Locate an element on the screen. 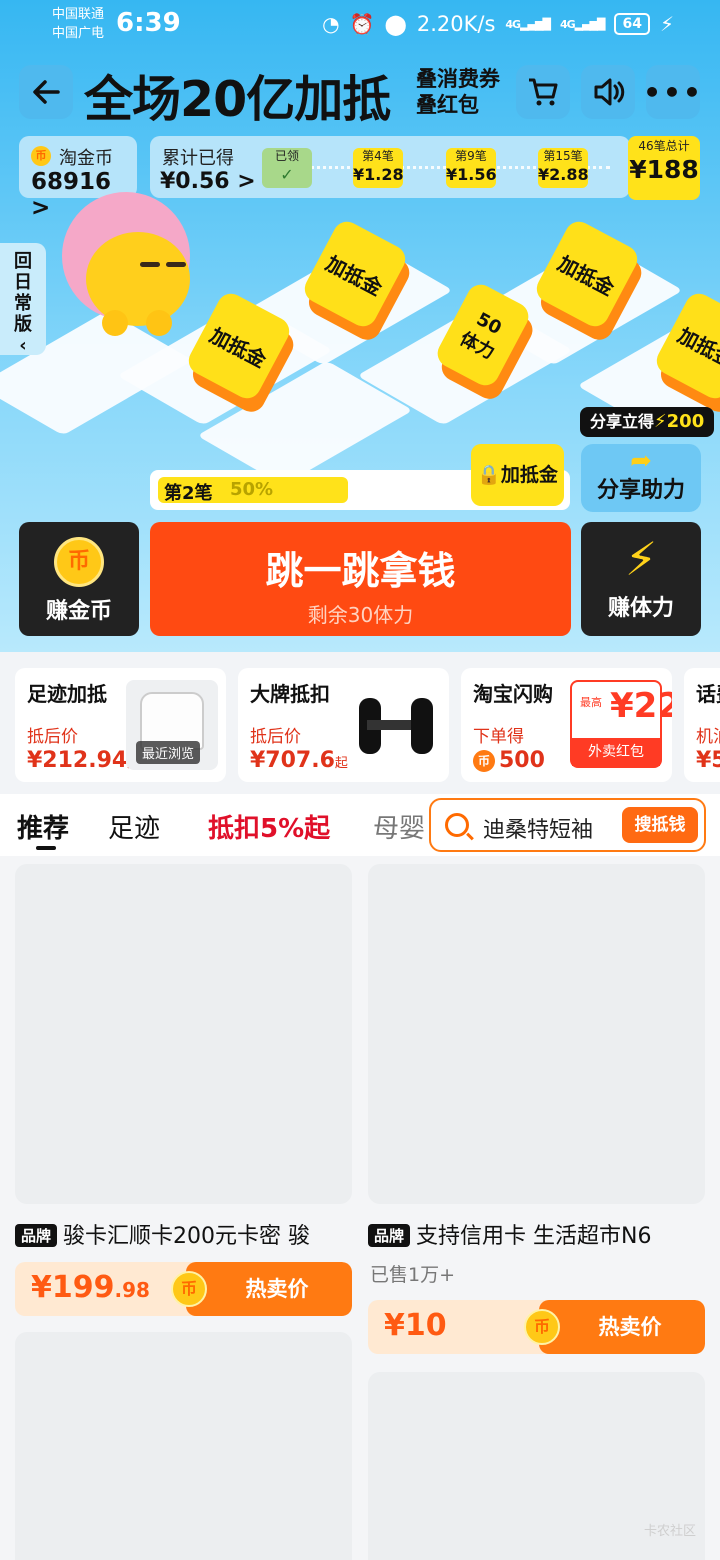  product-price-bar: ¥10 热卖价 币 is located at coordinates (536, 1327).